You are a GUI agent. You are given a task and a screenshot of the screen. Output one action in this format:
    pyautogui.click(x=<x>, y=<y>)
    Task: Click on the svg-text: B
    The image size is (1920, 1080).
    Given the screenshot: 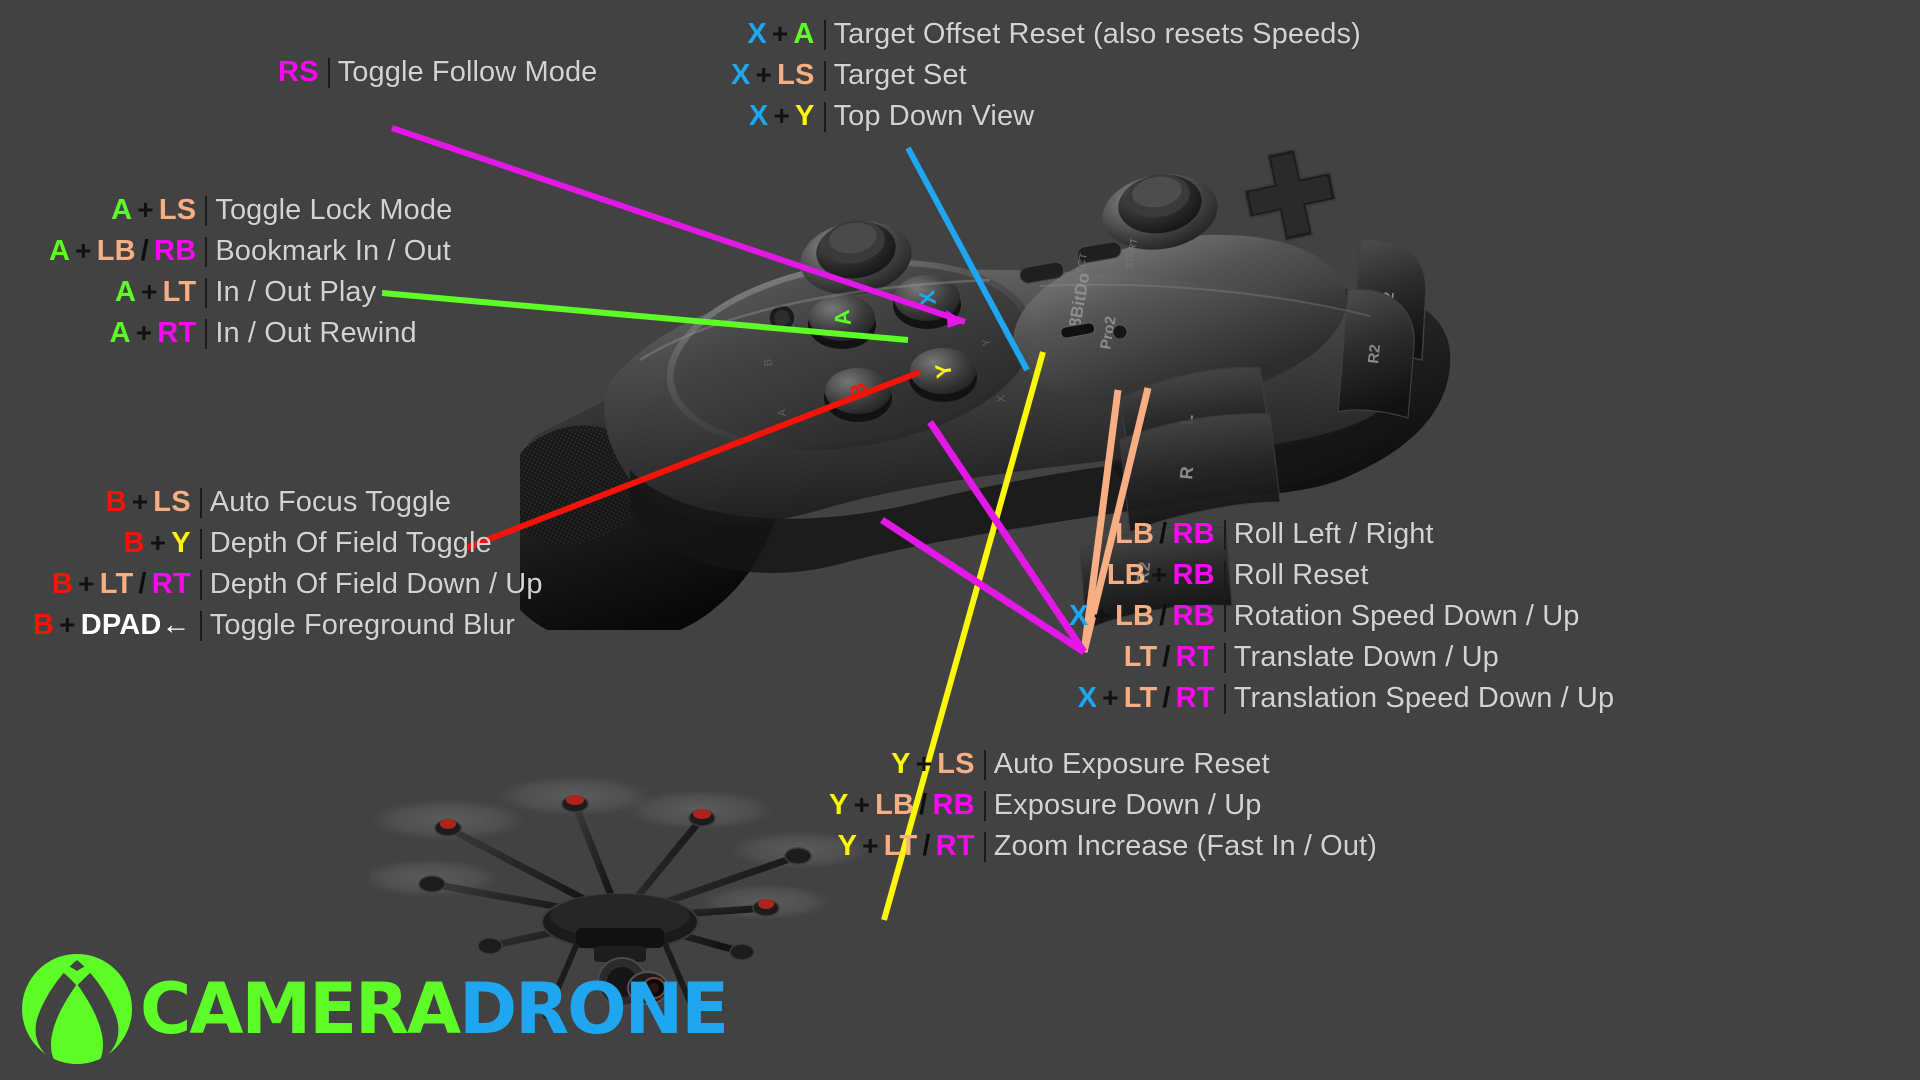 What is the action you would take?
    pyautogui.click(x=768, y=362)
    